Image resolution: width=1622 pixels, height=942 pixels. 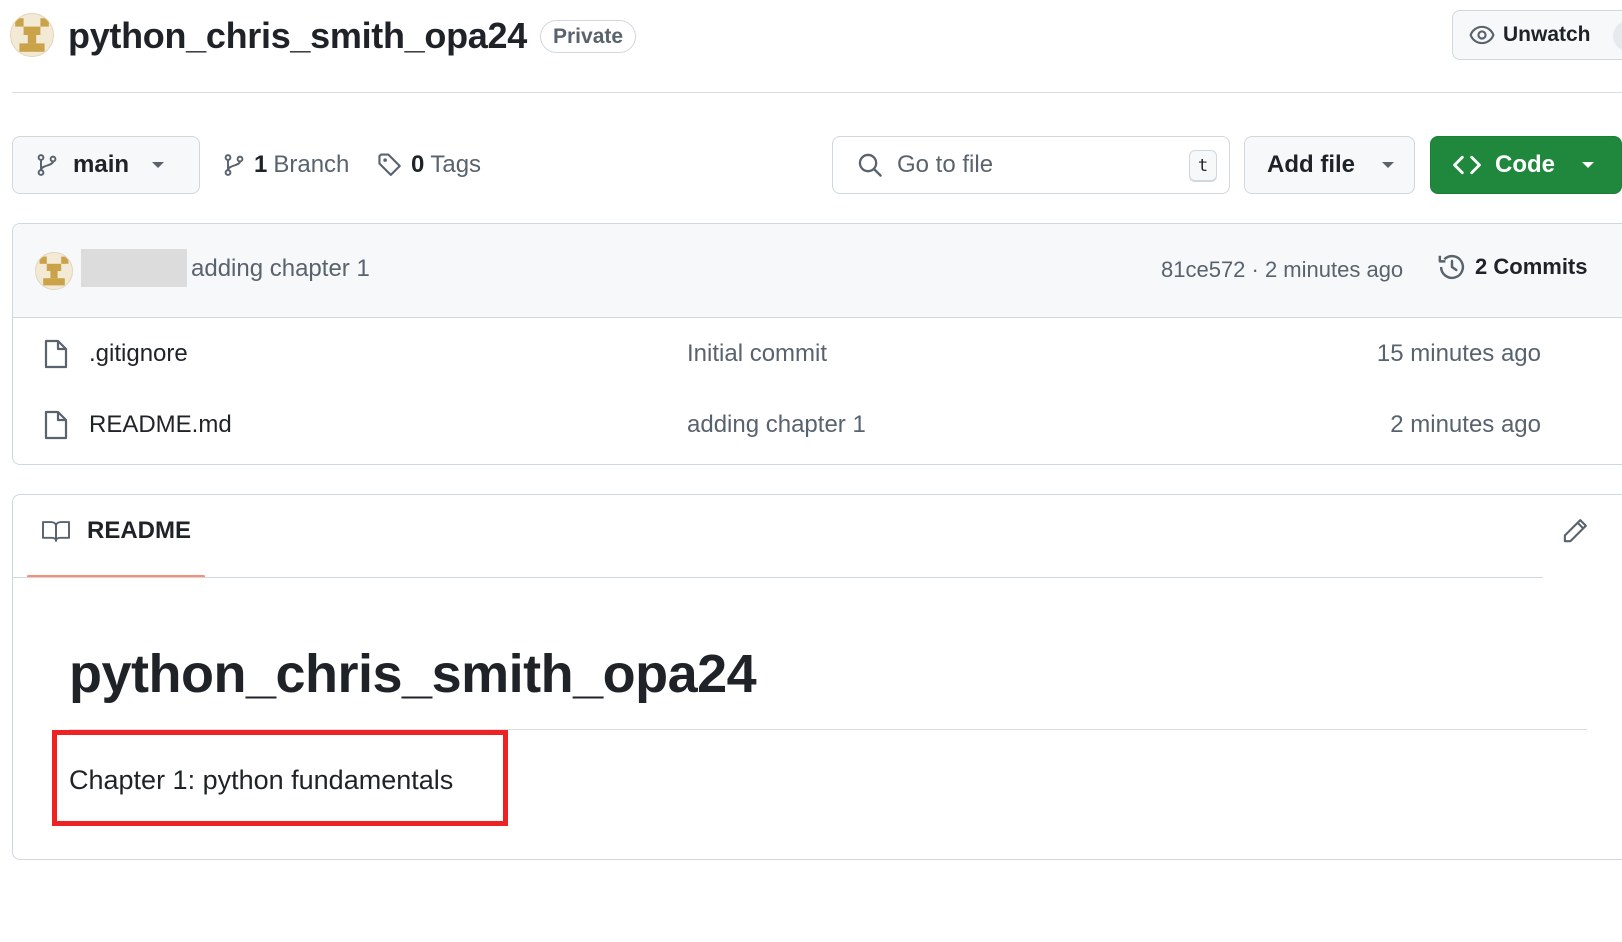 What do you see at coordinates (778, 577) in the screenshot?
I see `readme-header-divider` at bounding box center [778, 577].